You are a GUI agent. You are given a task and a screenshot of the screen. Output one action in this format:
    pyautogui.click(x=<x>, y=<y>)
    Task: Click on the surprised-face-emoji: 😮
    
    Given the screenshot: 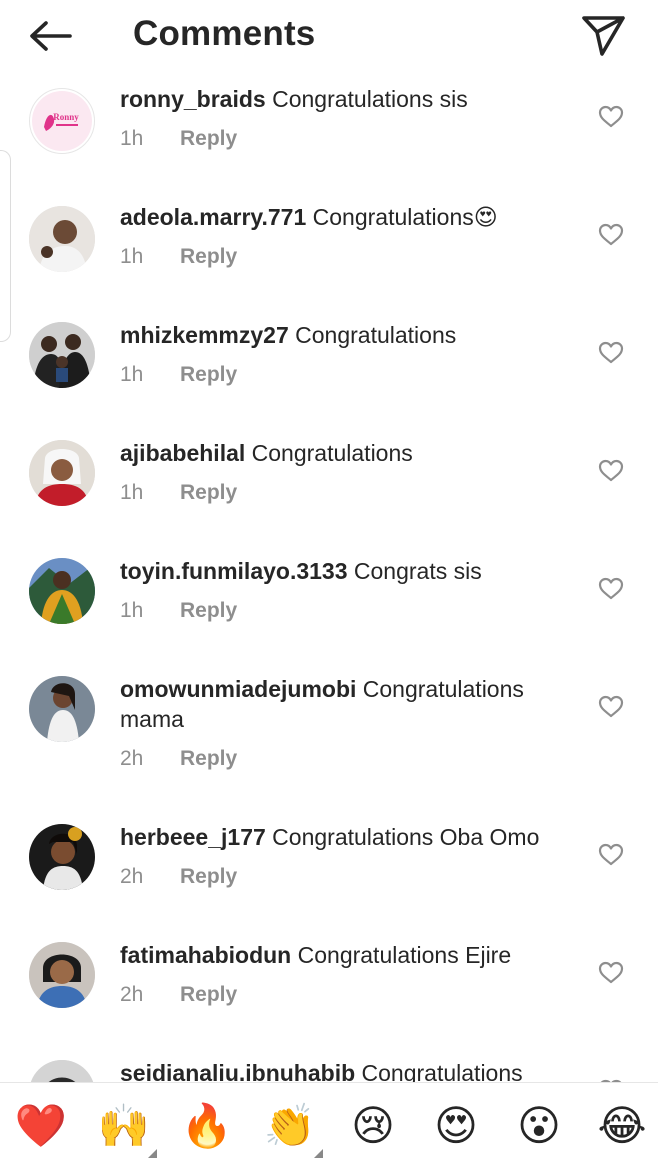 What is the action you would take?
    pyautogui.click(x=539, y=1126)
    